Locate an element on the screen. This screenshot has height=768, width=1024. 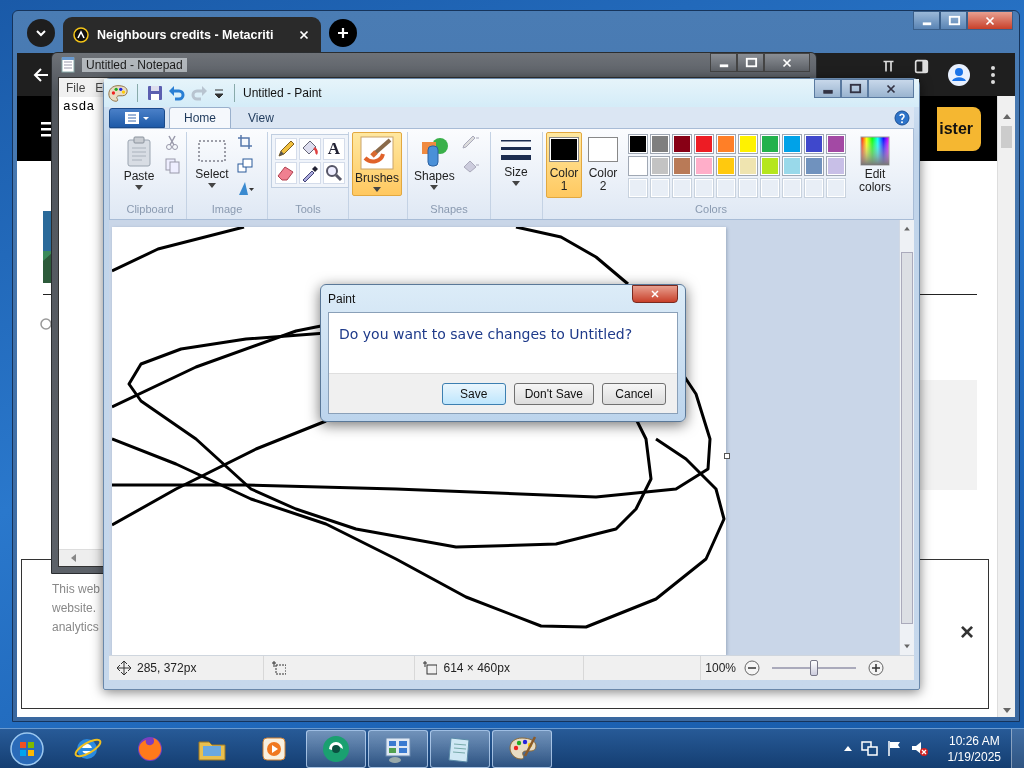
start-button is located at coordinates (27, 748).